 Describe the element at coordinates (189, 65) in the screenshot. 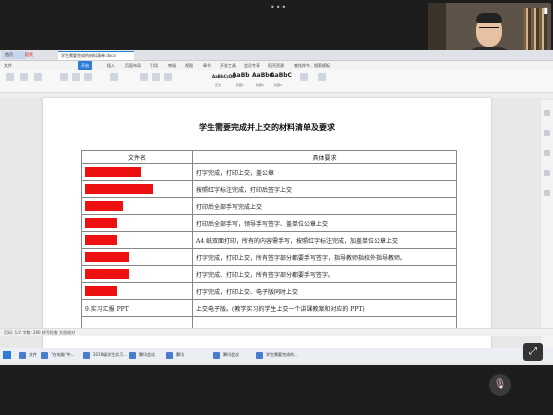

I see `menu-view: 视图` at that location.